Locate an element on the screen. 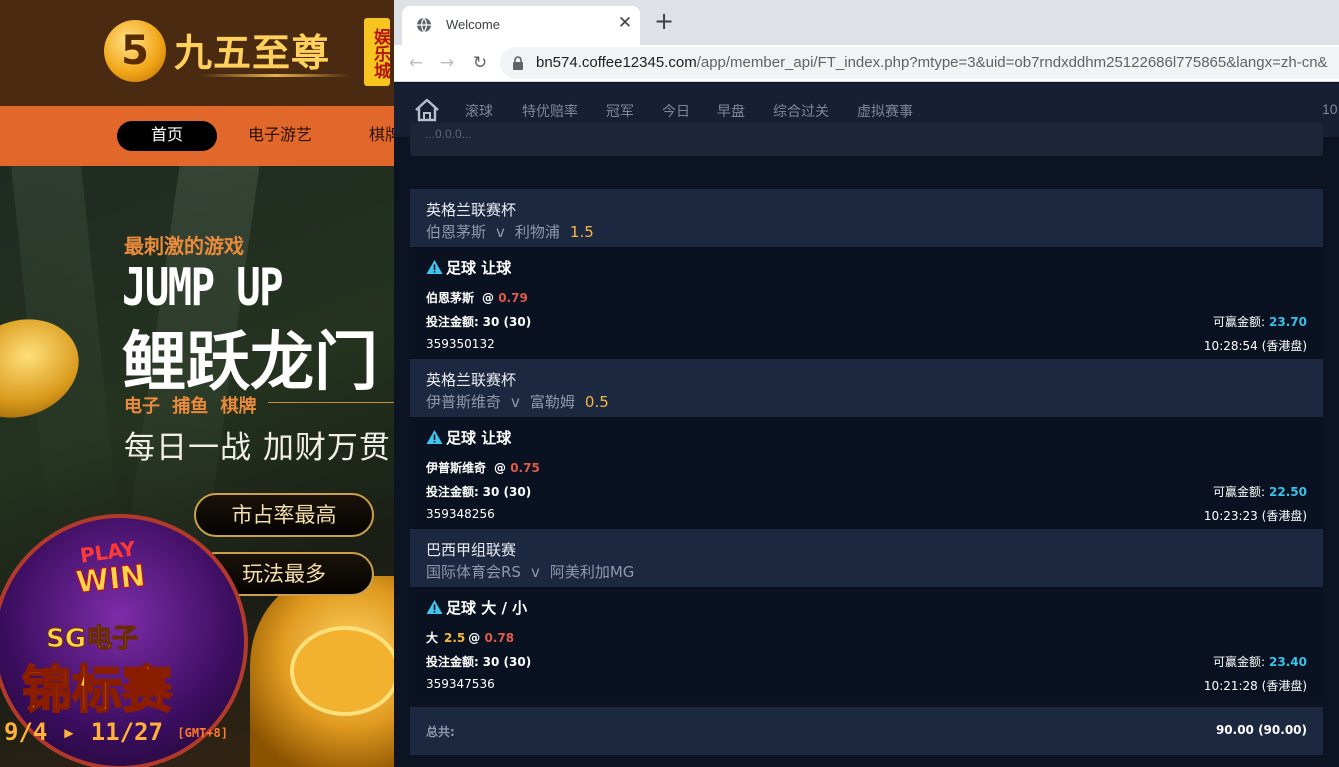 The height and width of the screenshot is (767, 1339). selection-name: 伊普斯维奇 is located at coordinates (456, 468).